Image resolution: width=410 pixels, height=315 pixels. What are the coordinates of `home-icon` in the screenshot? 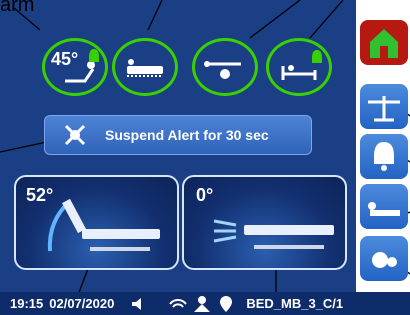 It's located at (384, 43).